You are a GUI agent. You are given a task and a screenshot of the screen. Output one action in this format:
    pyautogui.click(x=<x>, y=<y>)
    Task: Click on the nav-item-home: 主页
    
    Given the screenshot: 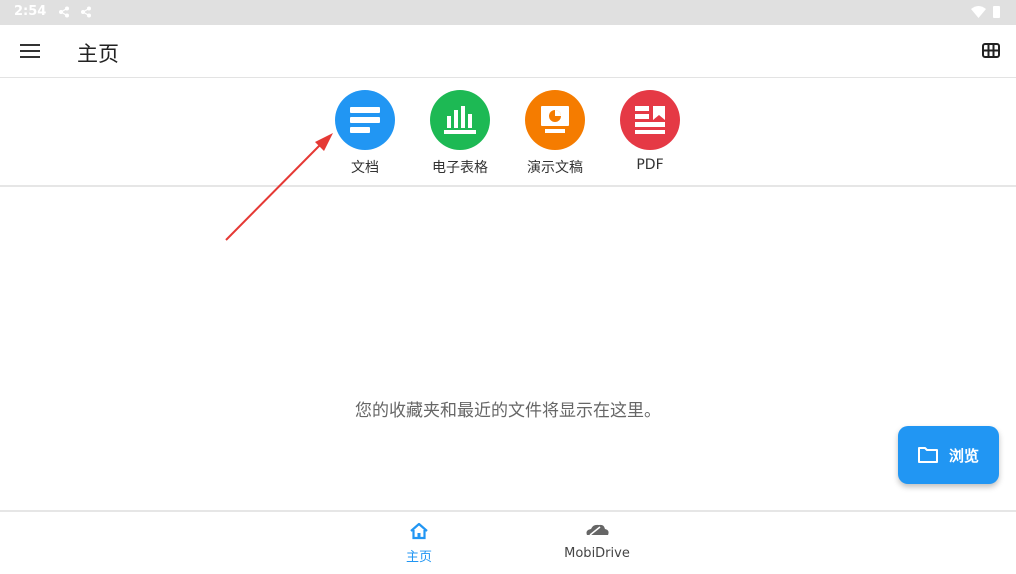 What is the action you would take?
    pyautogui.click(x=419, y=543)
    